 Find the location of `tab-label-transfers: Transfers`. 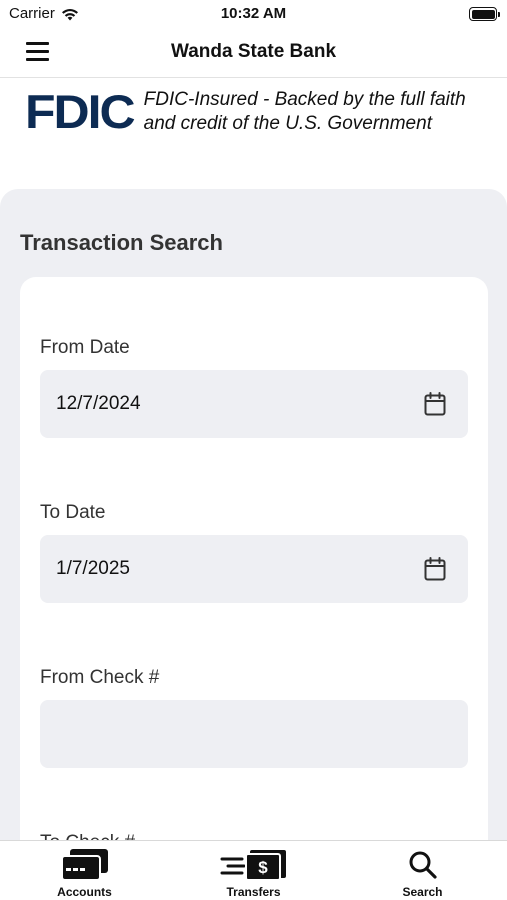

tab-label-transfers: Transfers is located at coordinates (253, 892).